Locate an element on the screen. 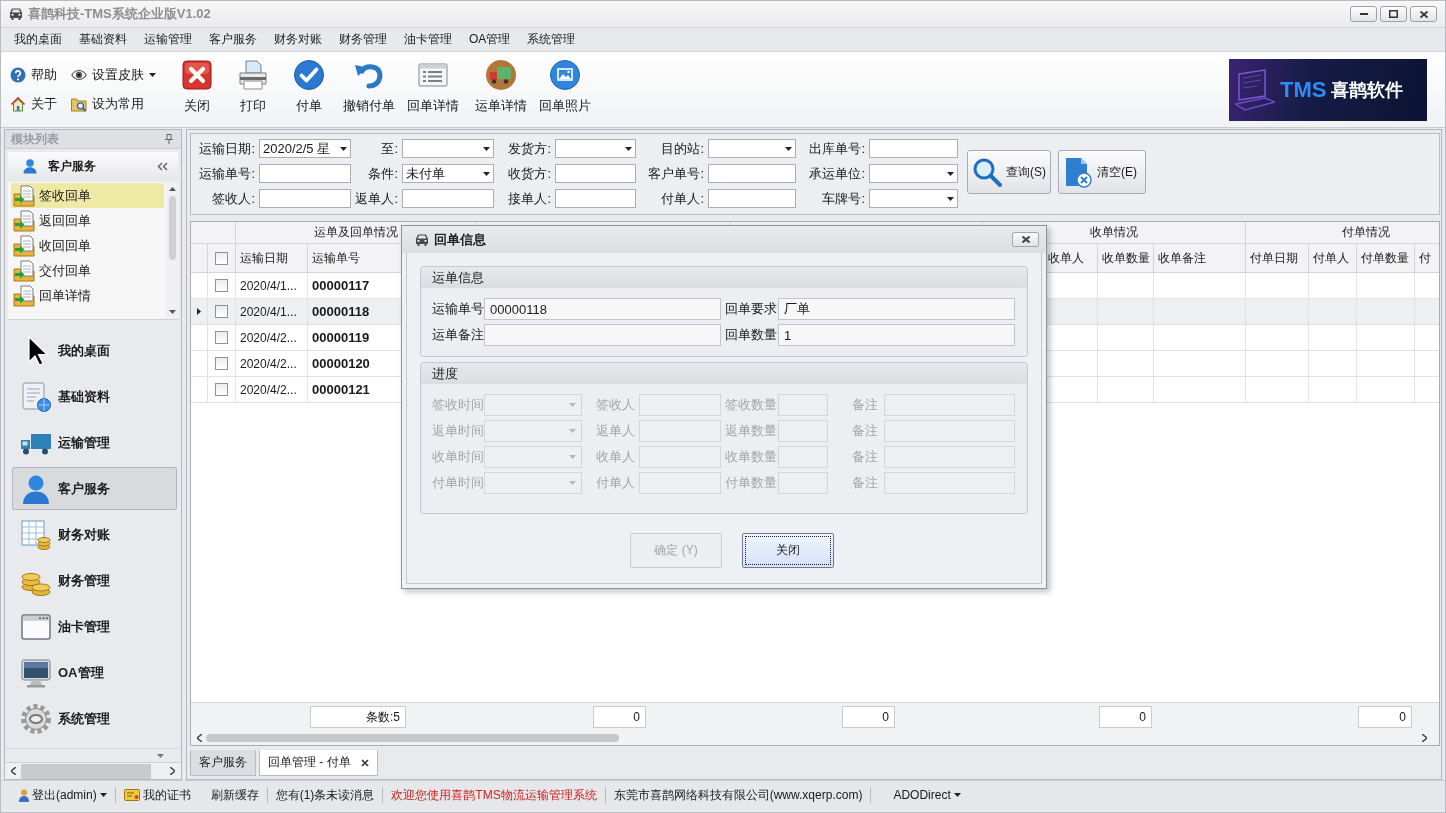  field-label: 客户单号: is located at coordinates (676, 174).